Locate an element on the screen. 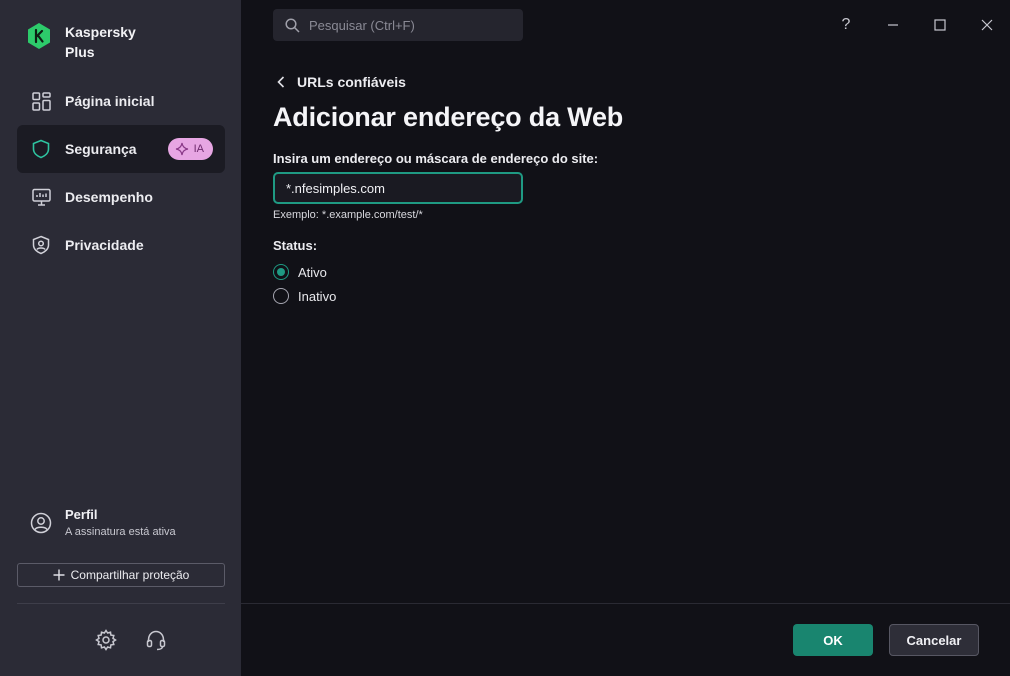 The image size is (1010, 676). share-protection-button: Compartilhar proteção is located at coordinates (121, 575).